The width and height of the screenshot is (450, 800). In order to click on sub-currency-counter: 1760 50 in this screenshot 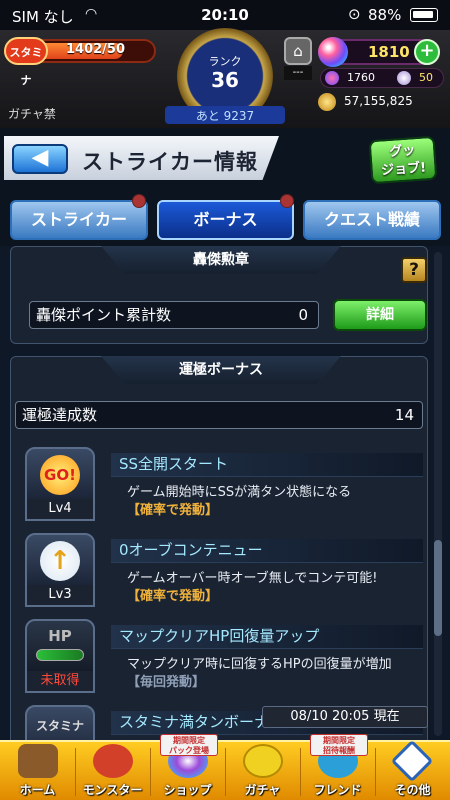, I will do `click(382, 78)`.